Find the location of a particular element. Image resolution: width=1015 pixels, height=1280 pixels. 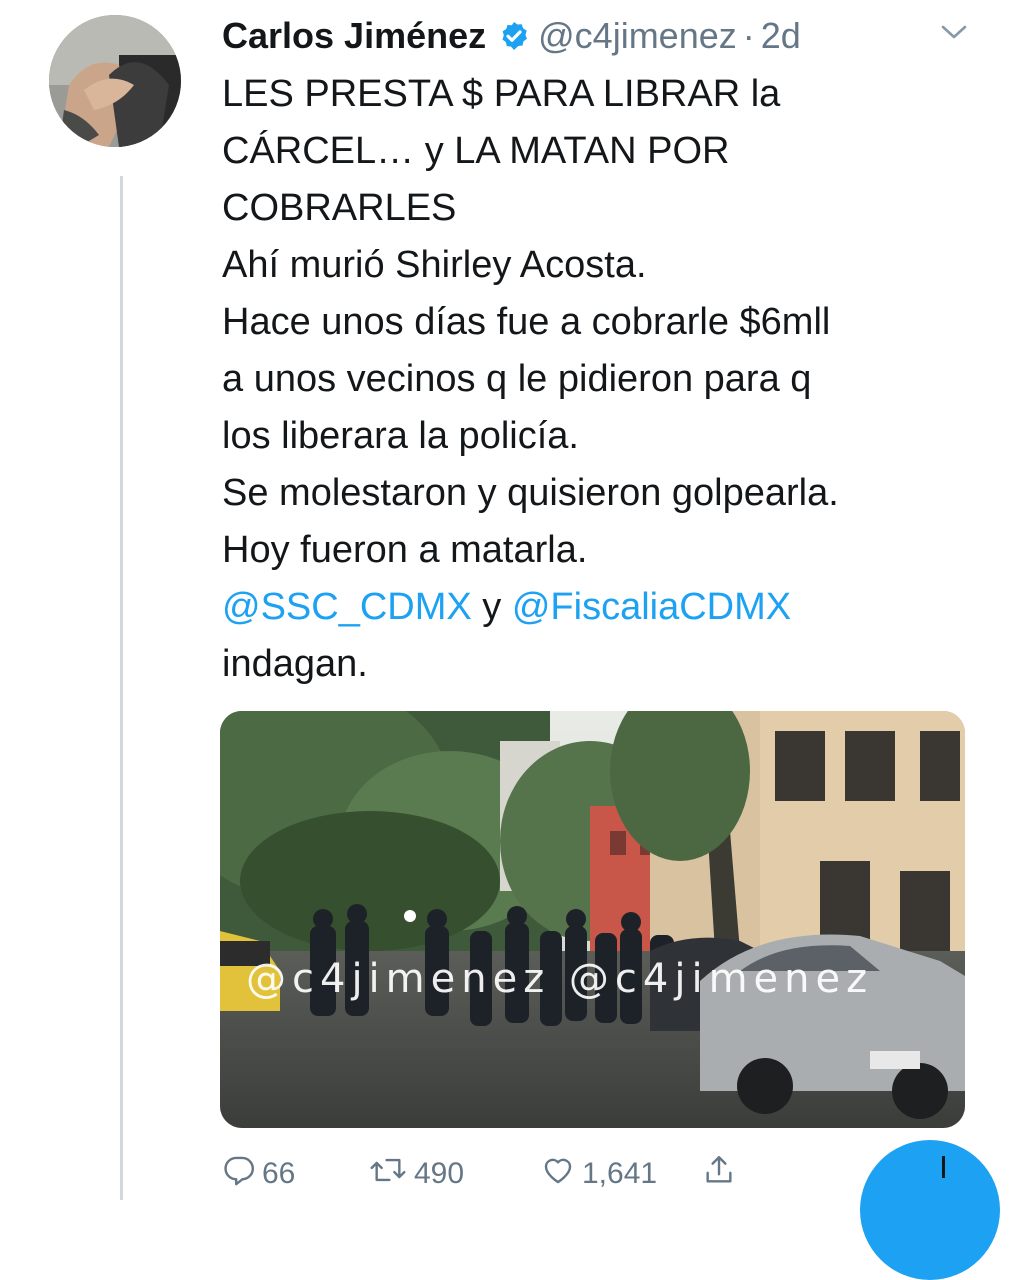

scroll-indicator is located at coordinates (943, 1167).